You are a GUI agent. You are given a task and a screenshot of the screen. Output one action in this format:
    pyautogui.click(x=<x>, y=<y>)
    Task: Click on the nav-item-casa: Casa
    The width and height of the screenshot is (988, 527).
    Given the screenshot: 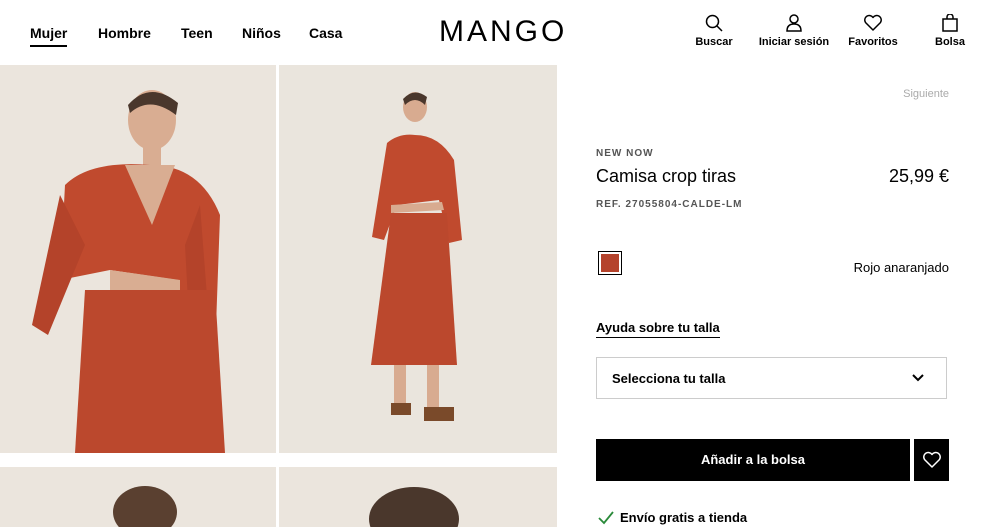 What is the action you would take?
    pyautogui.click(x=325, y=33)
    